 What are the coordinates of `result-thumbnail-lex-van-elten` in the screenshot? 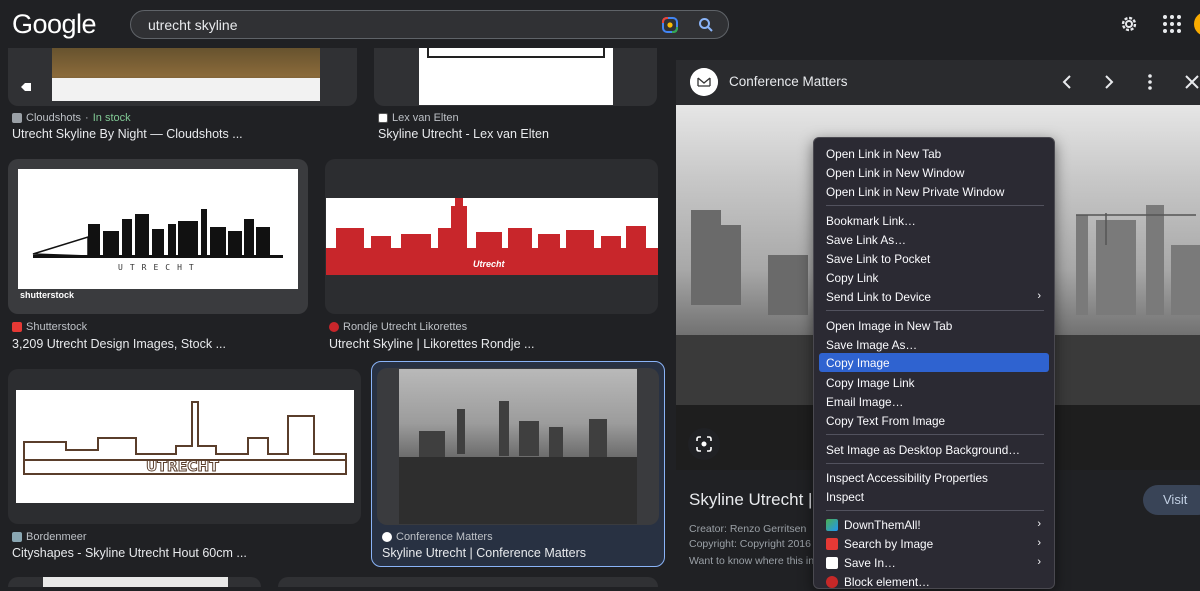 It's located at (515, 77).